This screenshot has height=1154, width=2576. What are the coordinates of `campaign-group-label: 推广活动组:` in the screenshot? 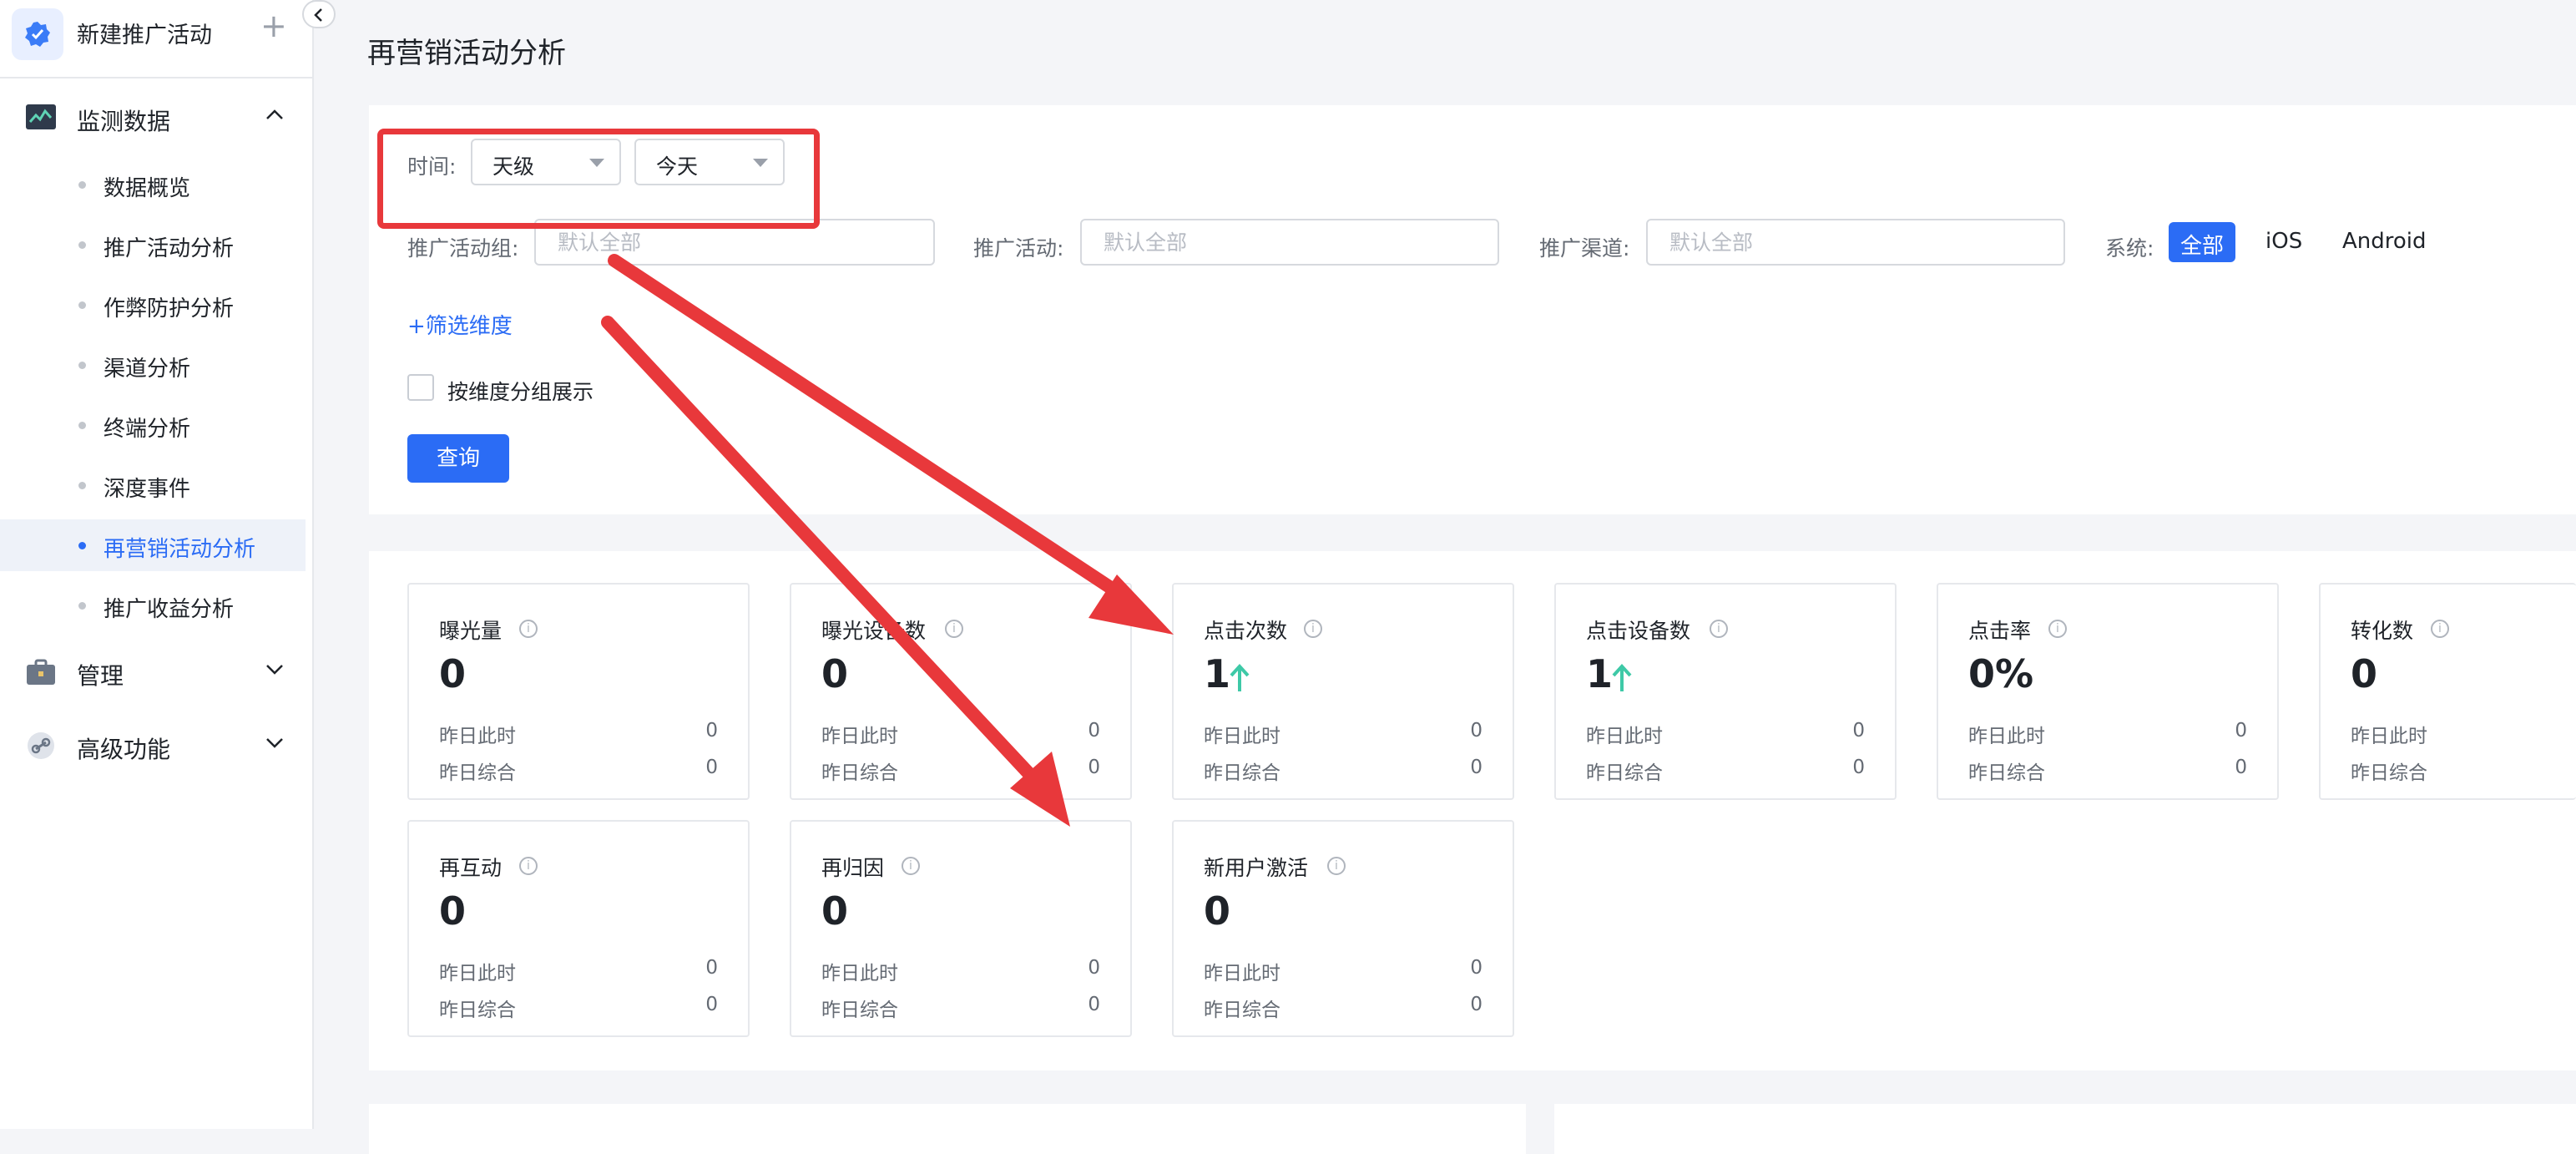 It's located at (463, 249).